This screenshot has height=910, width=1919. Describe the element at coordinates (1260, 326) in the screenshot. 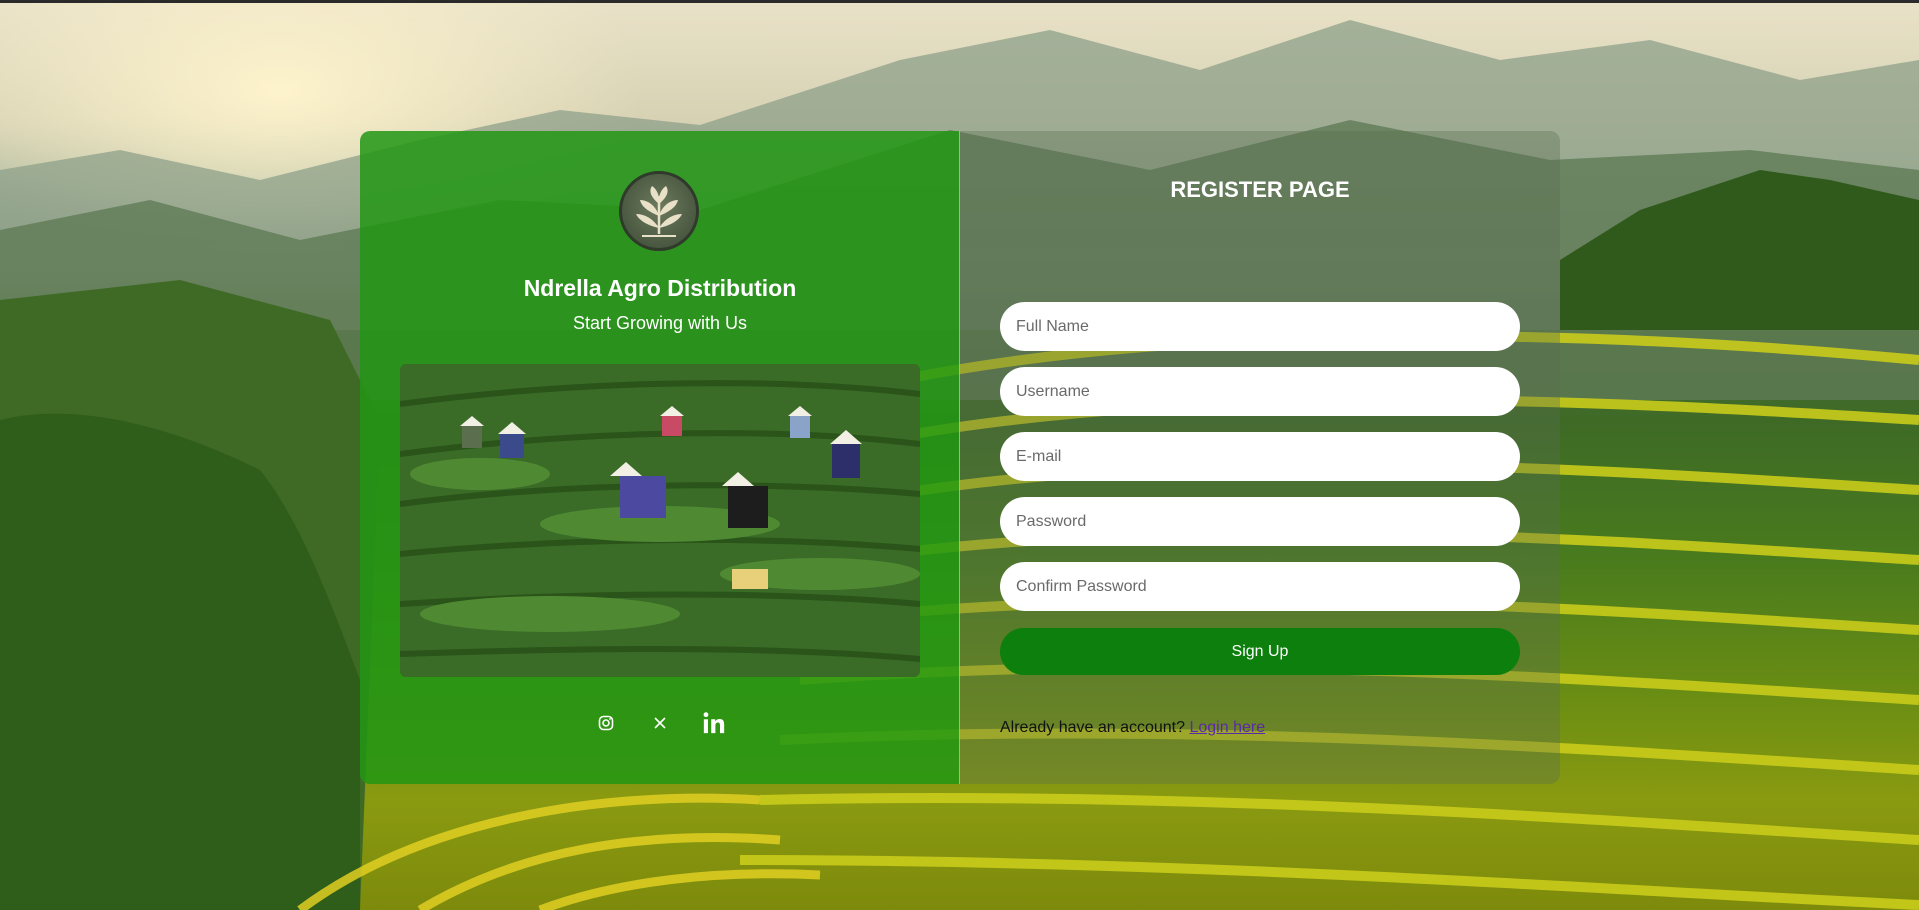

I see `full-name-input` at that location.